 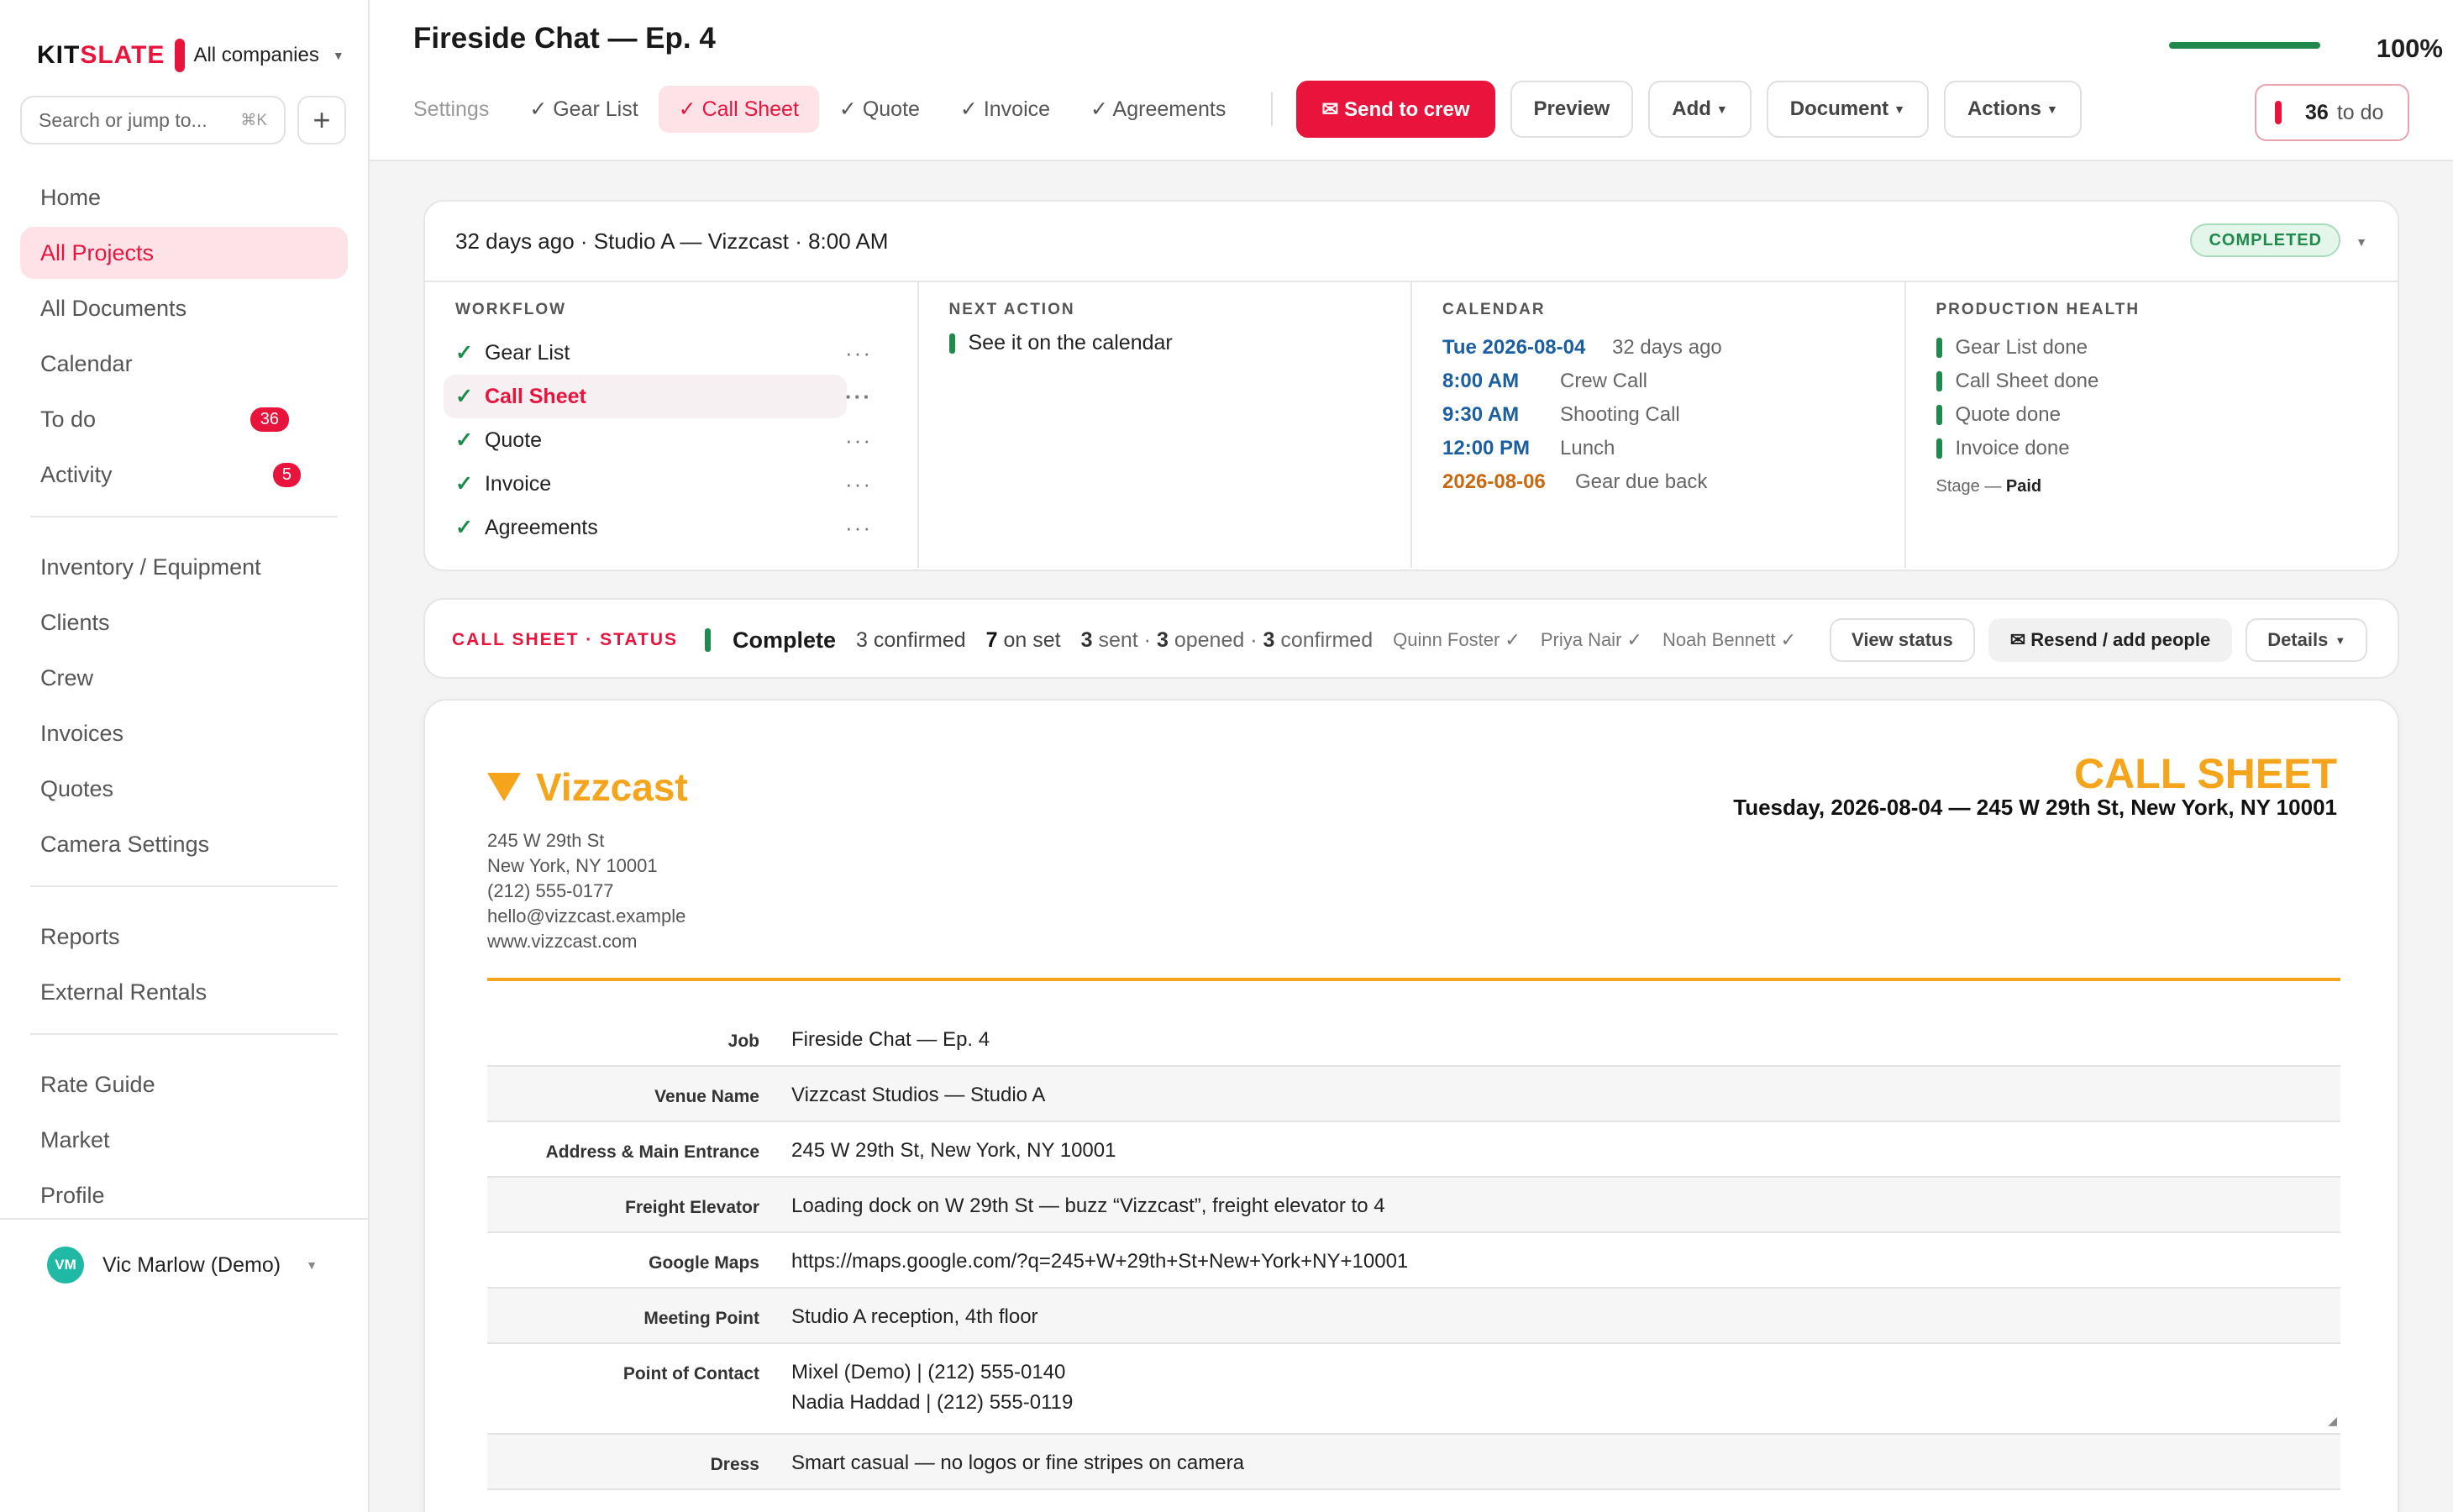 I want to click on field-value: 245 W 29th St, New York, NY 10001, so click(x=1559, y=1149).